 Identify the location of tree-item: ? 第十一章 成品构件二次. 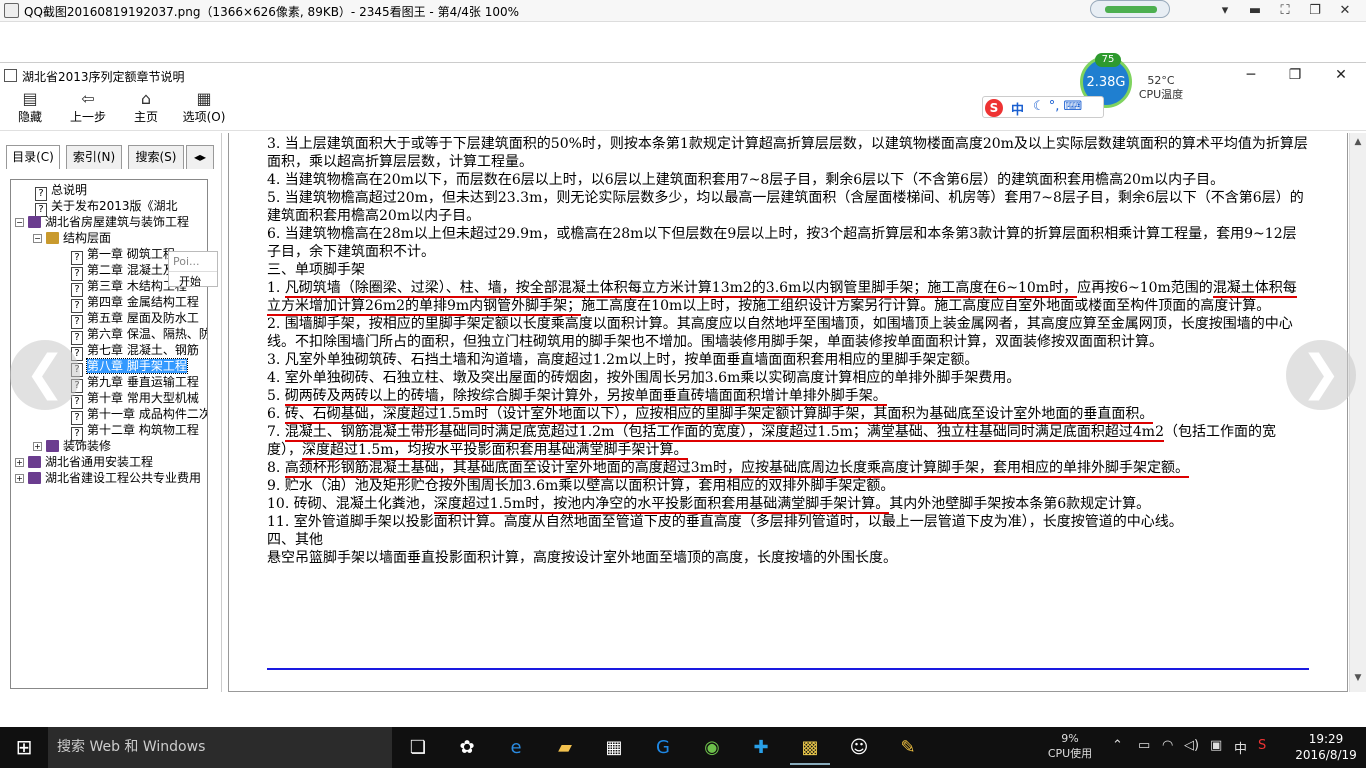
(139, 415).